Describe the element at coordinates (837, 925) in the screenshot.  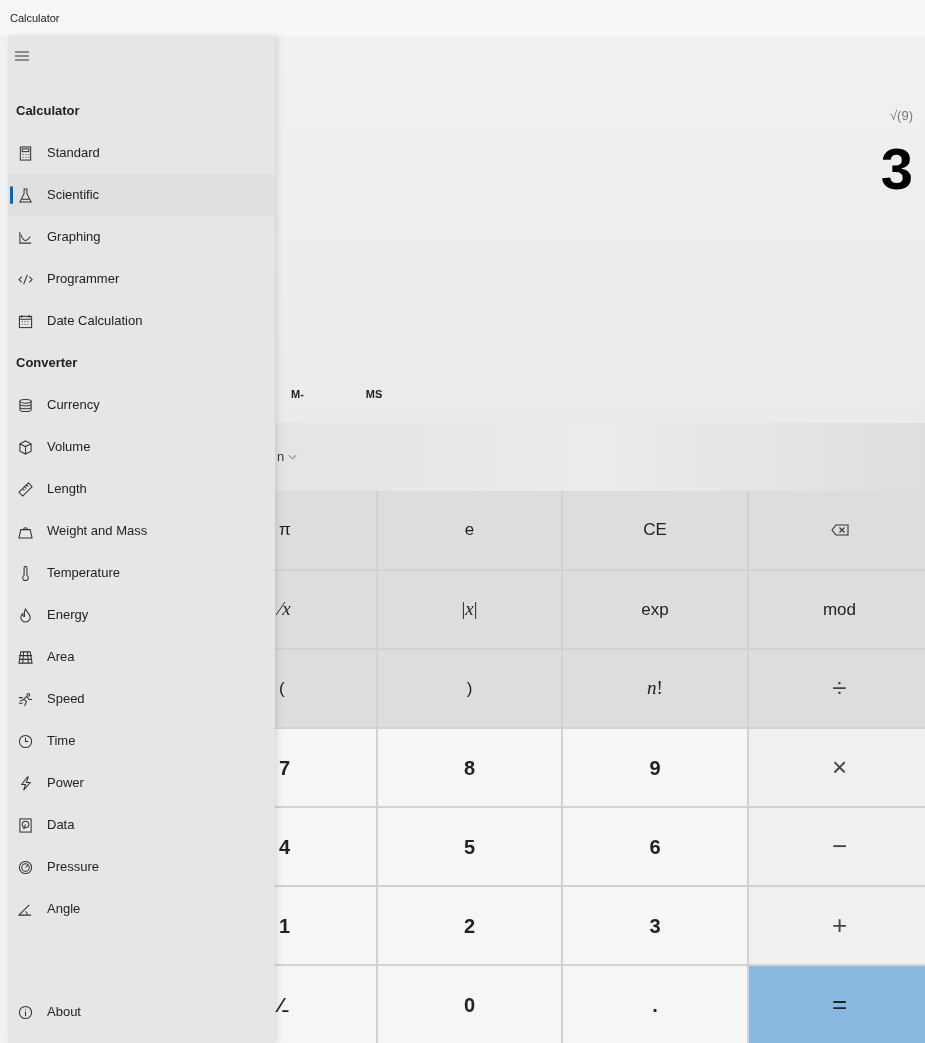
I see `operator-key: +` at that location.